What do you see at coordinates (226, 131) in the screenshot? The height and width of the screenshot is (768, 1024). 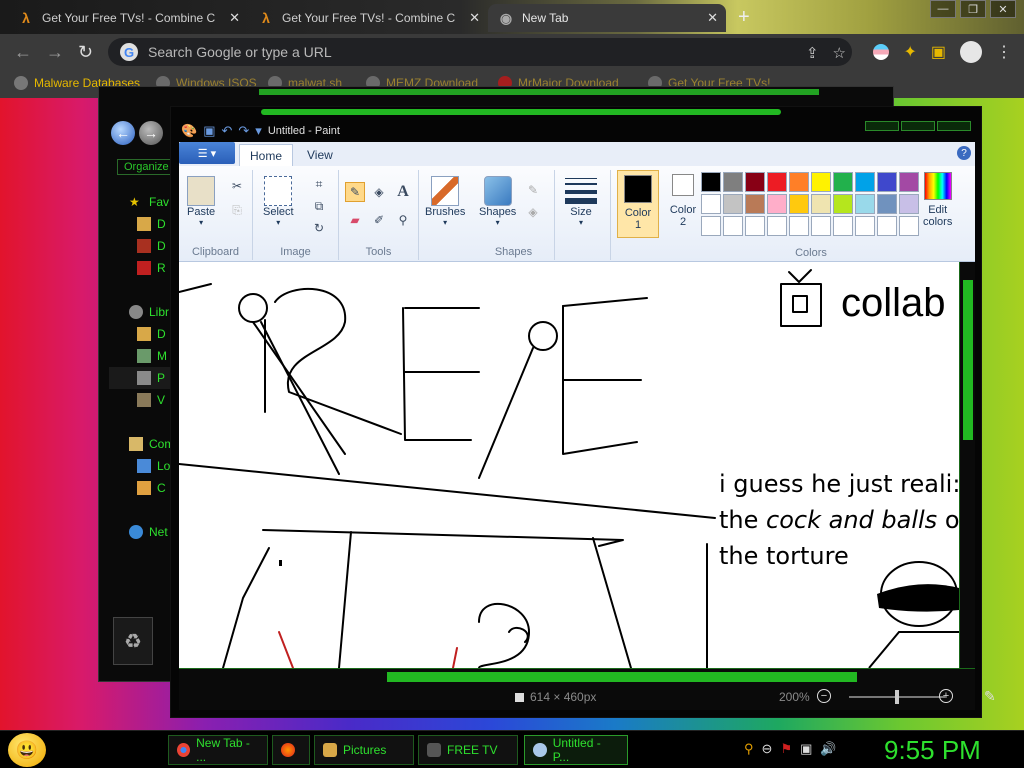 I see `undo-icon: ↶` at bounding box center [226, 131].